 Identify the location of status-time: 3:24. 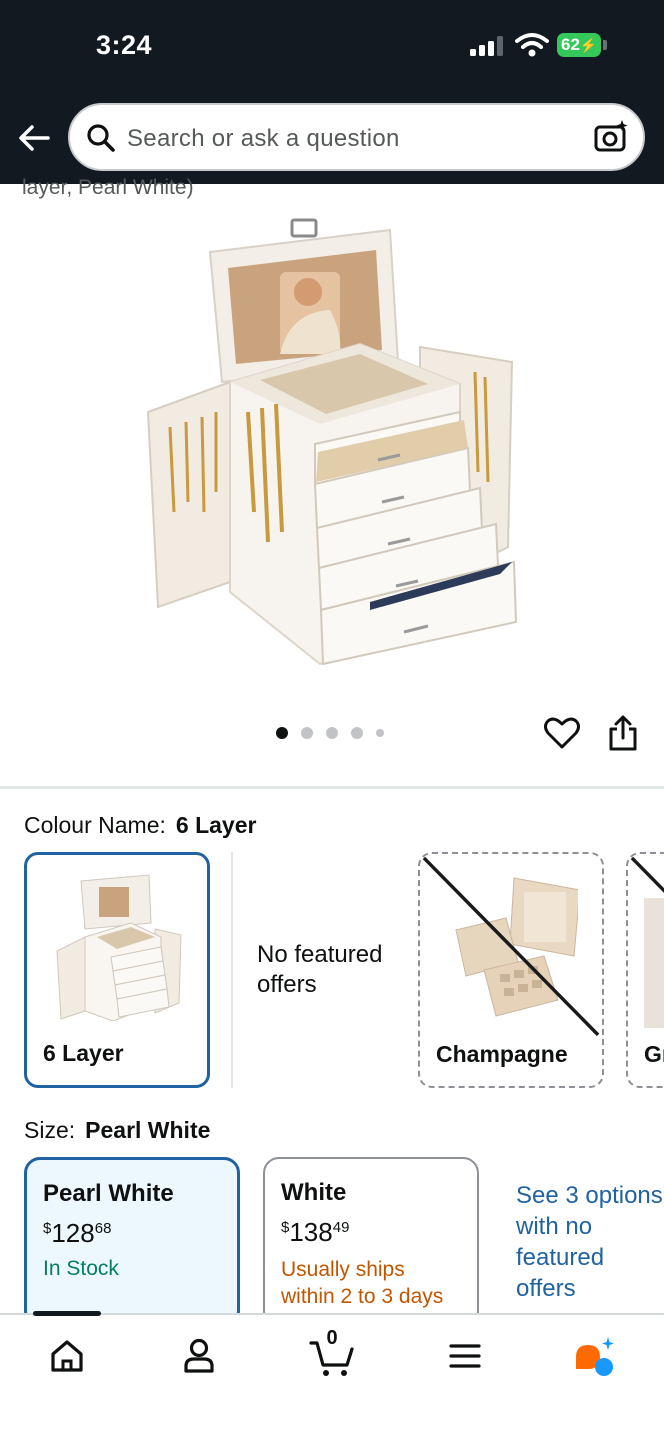
(124, 45).